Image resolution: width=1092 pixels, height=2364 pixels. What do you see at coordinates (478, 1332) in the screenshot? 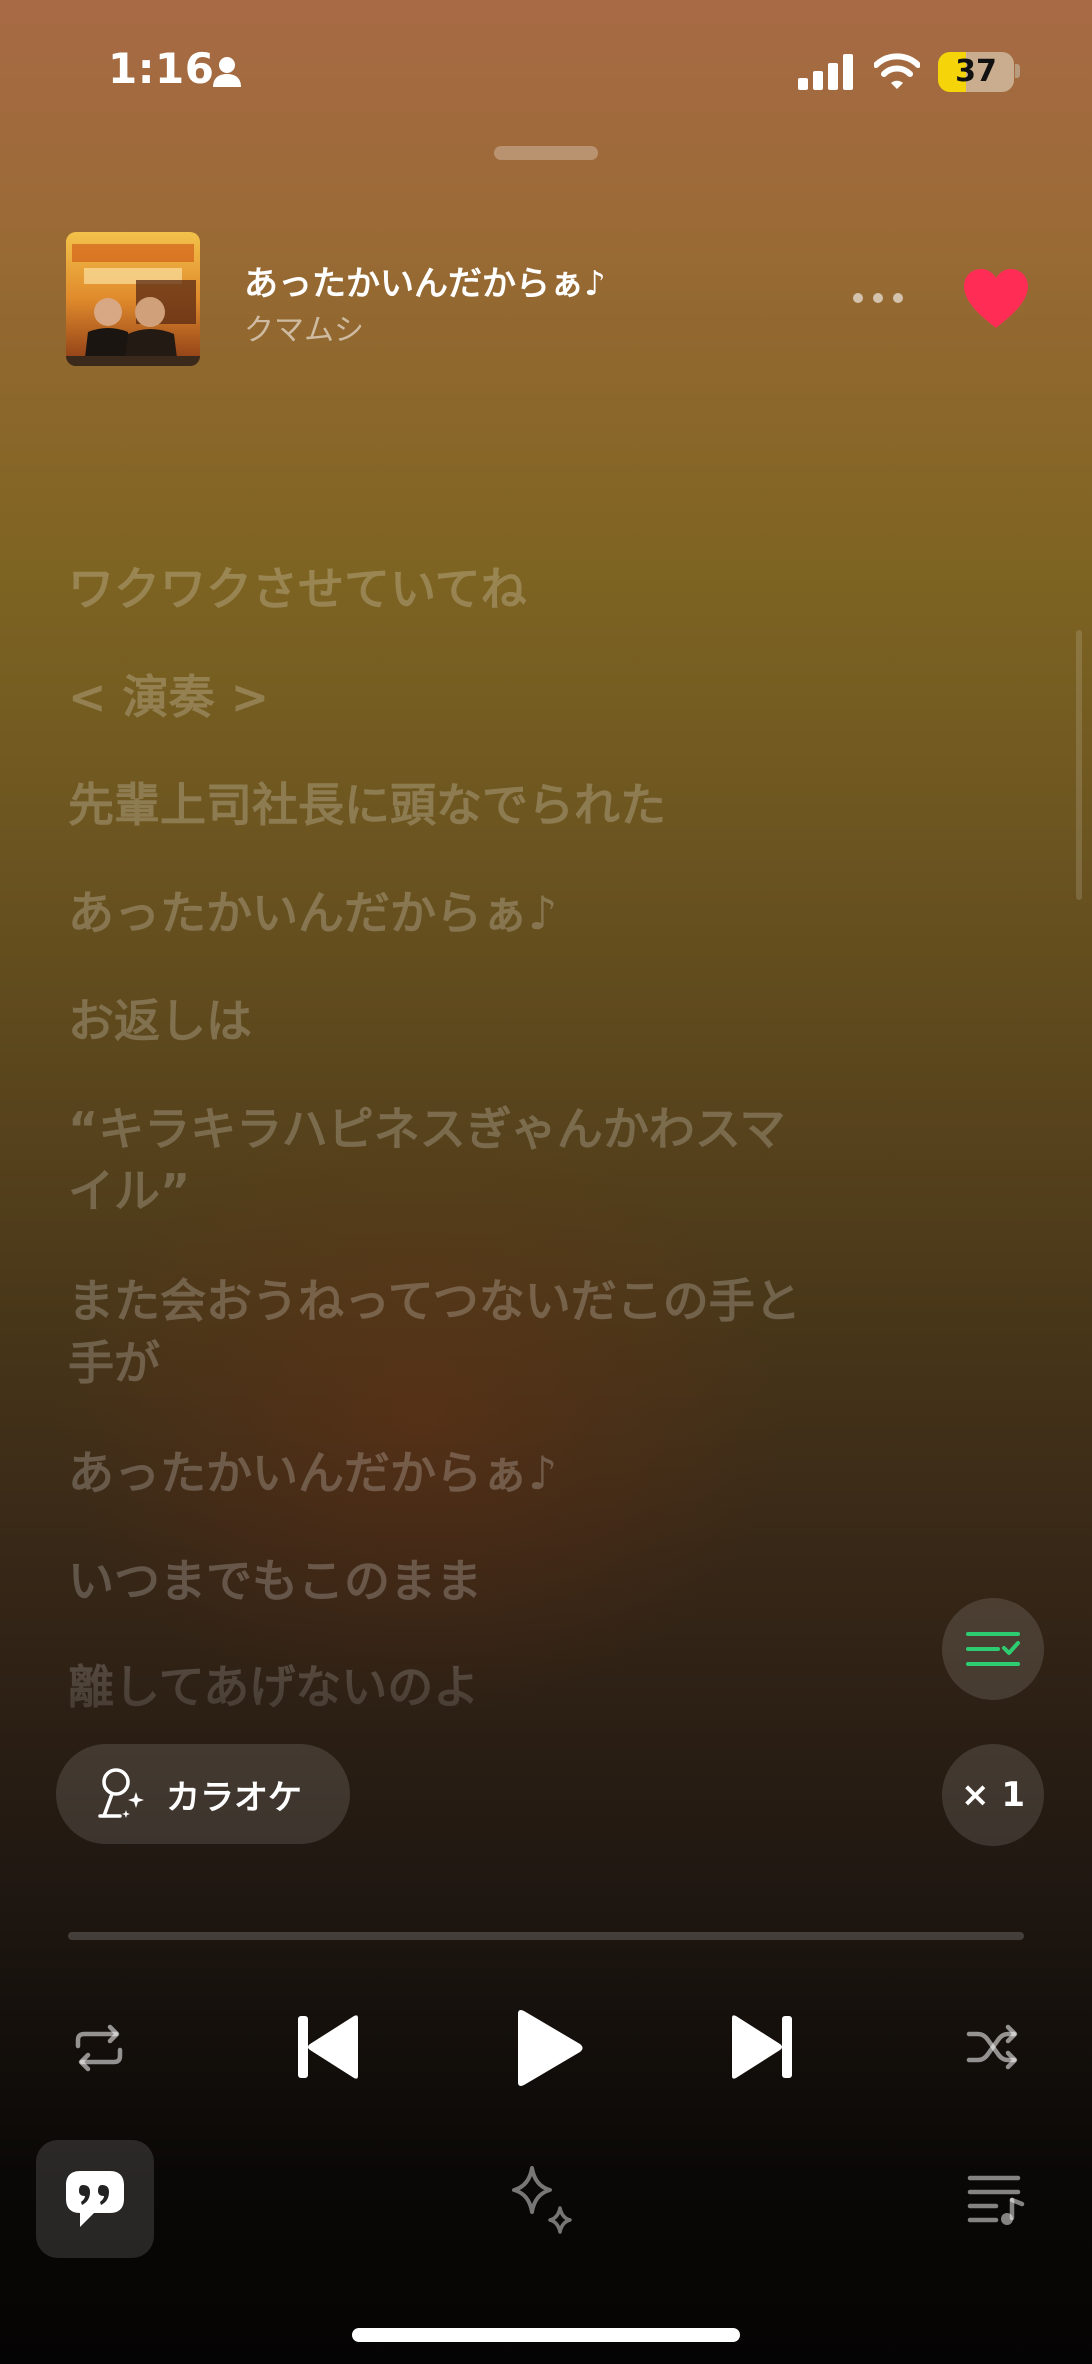
I see `lyric-line: また会おうねってつないだこの手と 手が` at bounding box center [478, 1332].